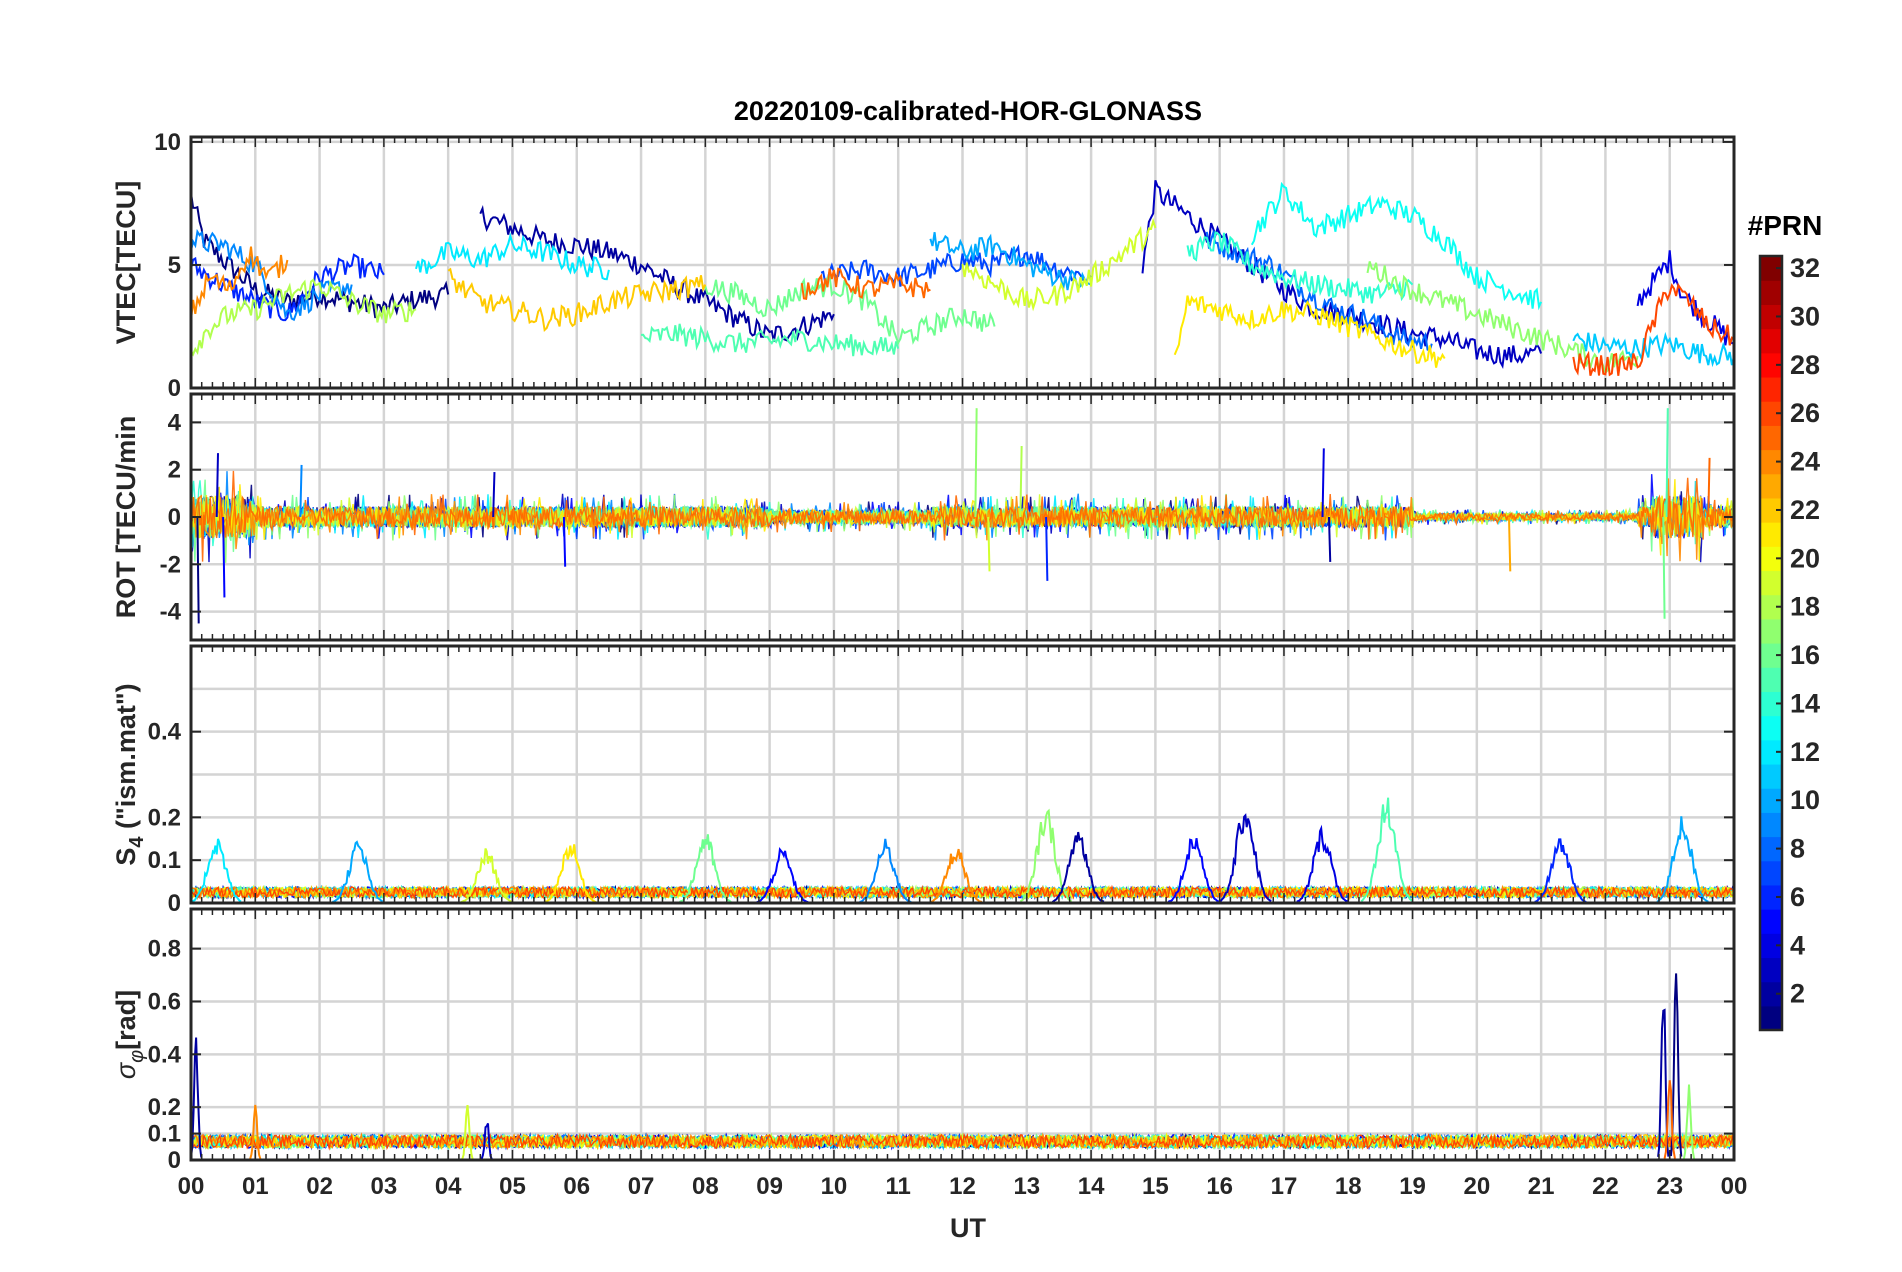 This screenshot has height=1272, width=1902. Describe the element at coordinates (1219, 1186) in the screenshot. I see `x-tick-label: 16` at that location.